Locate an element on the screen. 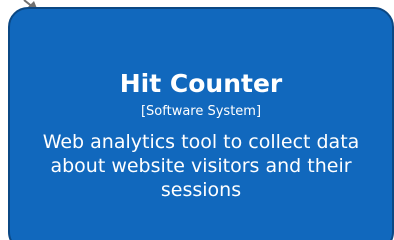 The image size is (394, 240). system-name: Hit Counter is located at coordinates (201, 83).